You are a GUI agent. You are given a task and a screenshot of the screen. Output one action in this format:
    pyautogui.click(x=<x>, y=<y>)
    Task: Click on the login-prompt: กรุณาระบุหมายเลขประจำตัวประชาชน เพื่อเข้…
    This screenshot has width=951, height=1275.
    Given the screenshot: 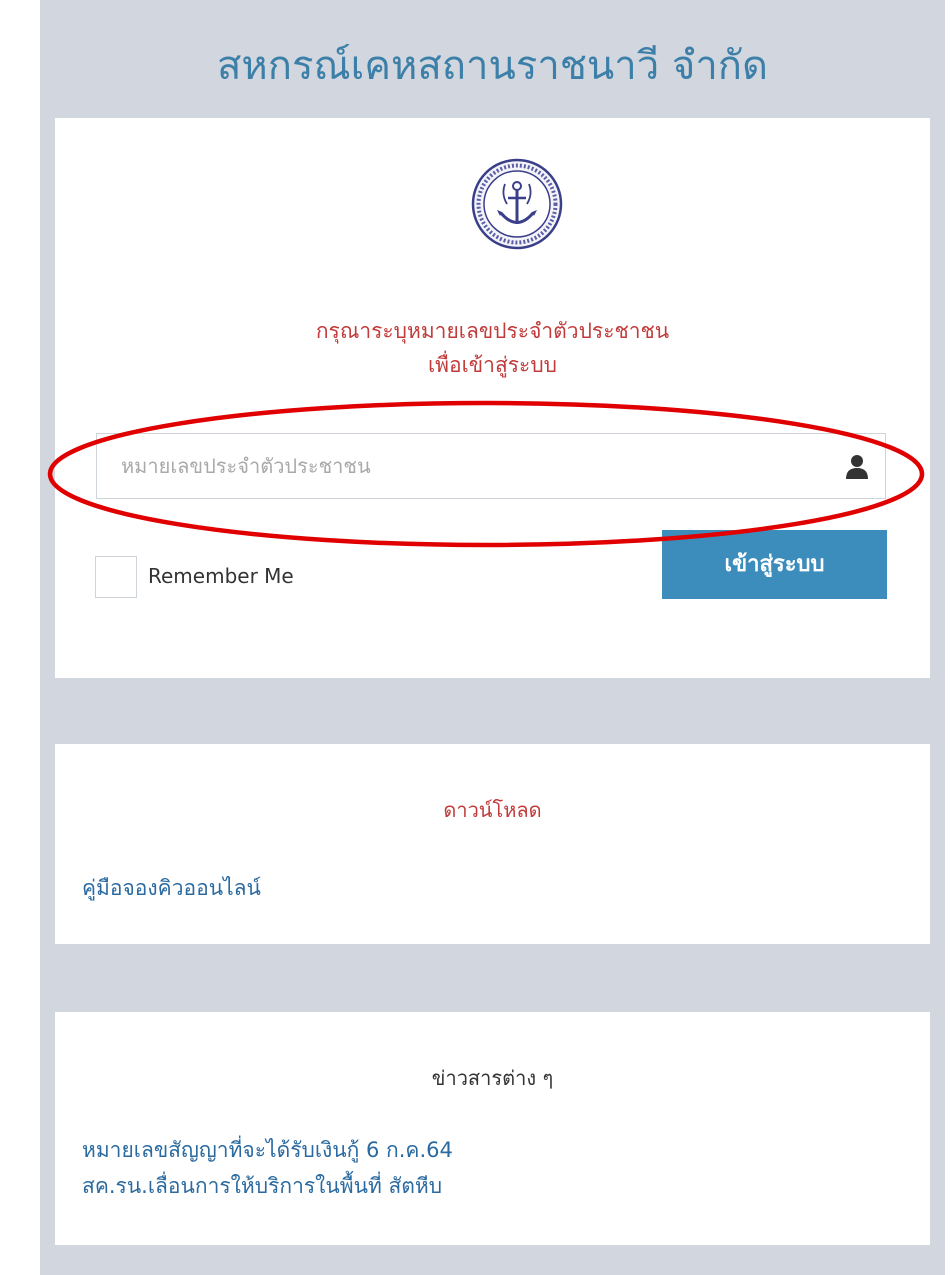 What is the action you would take?
    pyautogui.click(x=492, y=348)
    